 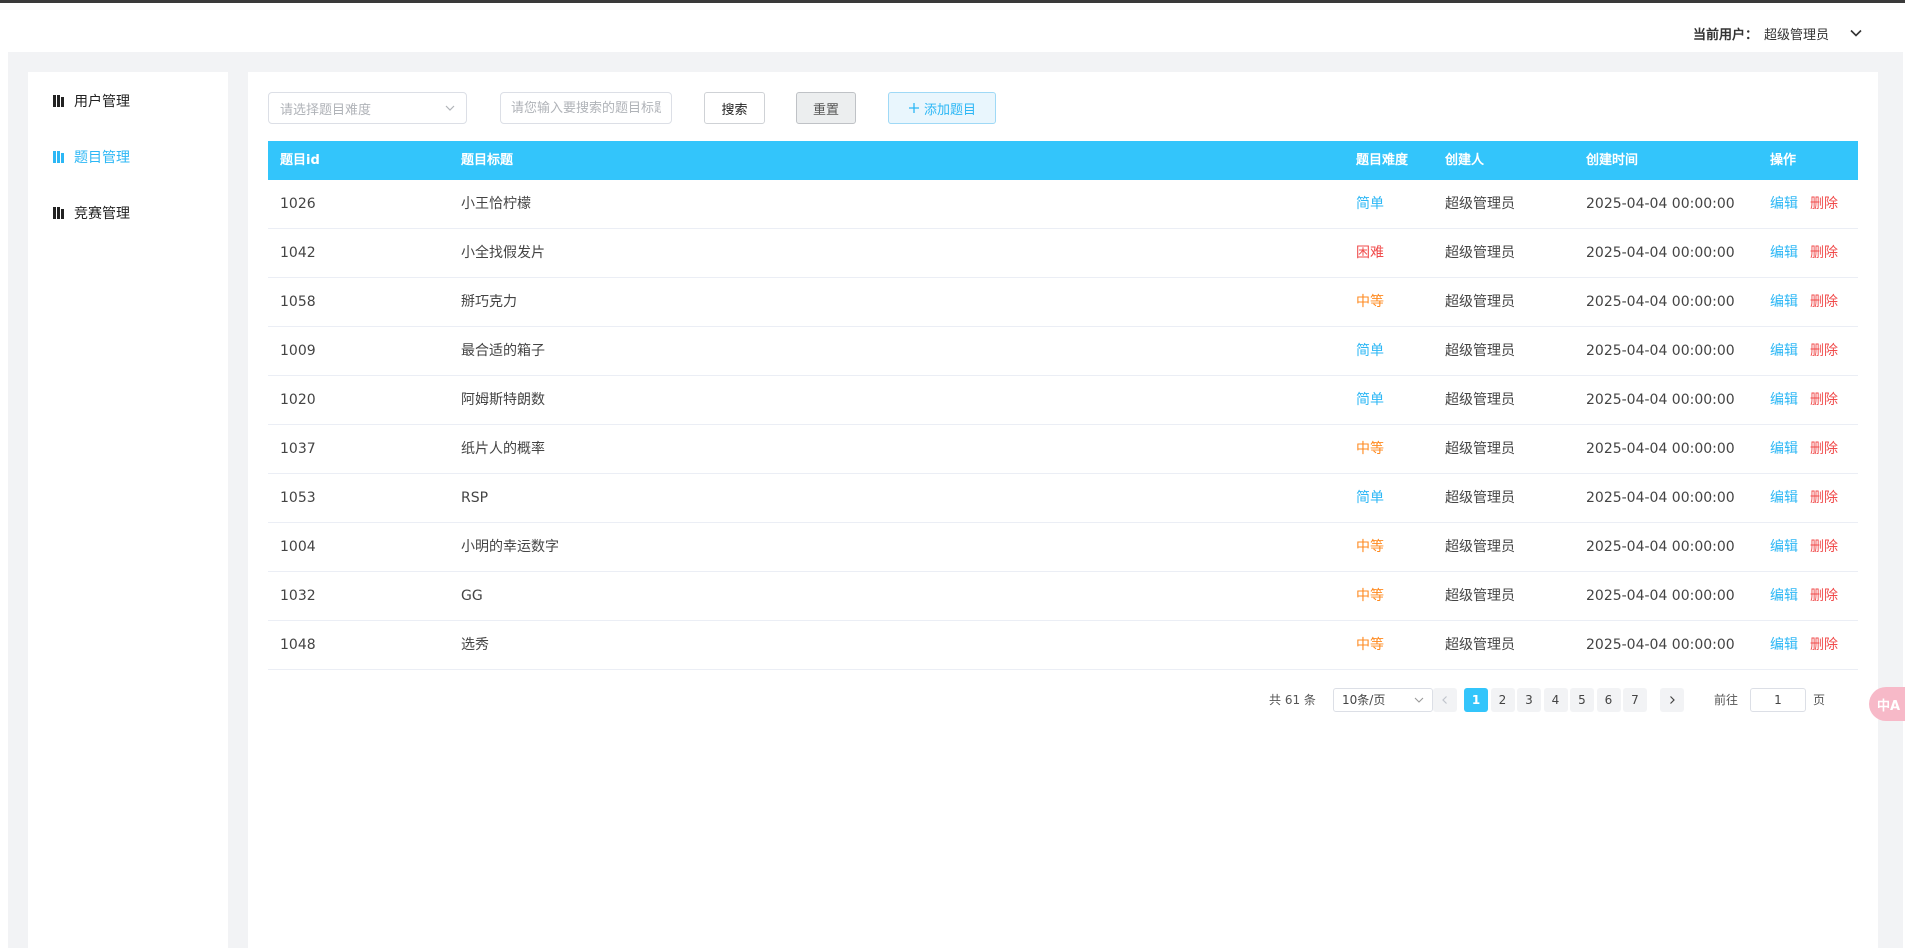 What do you see at coordinates (1445, 700) in the screenshot?
I see `prev-page-button` at bounding box center [1445, 700].